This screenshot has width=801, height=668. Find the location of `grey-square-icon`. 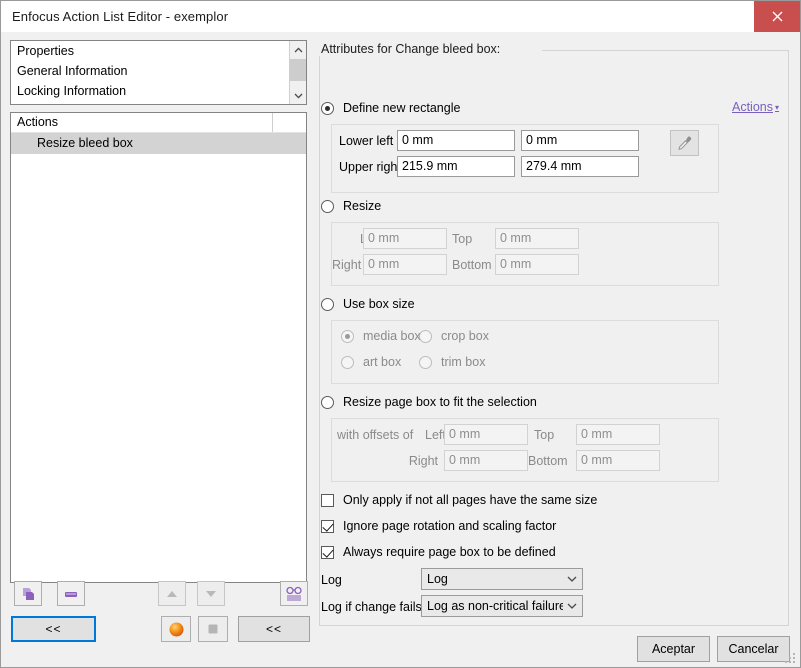

grey-square-icon is located at coordinates (213, 629).